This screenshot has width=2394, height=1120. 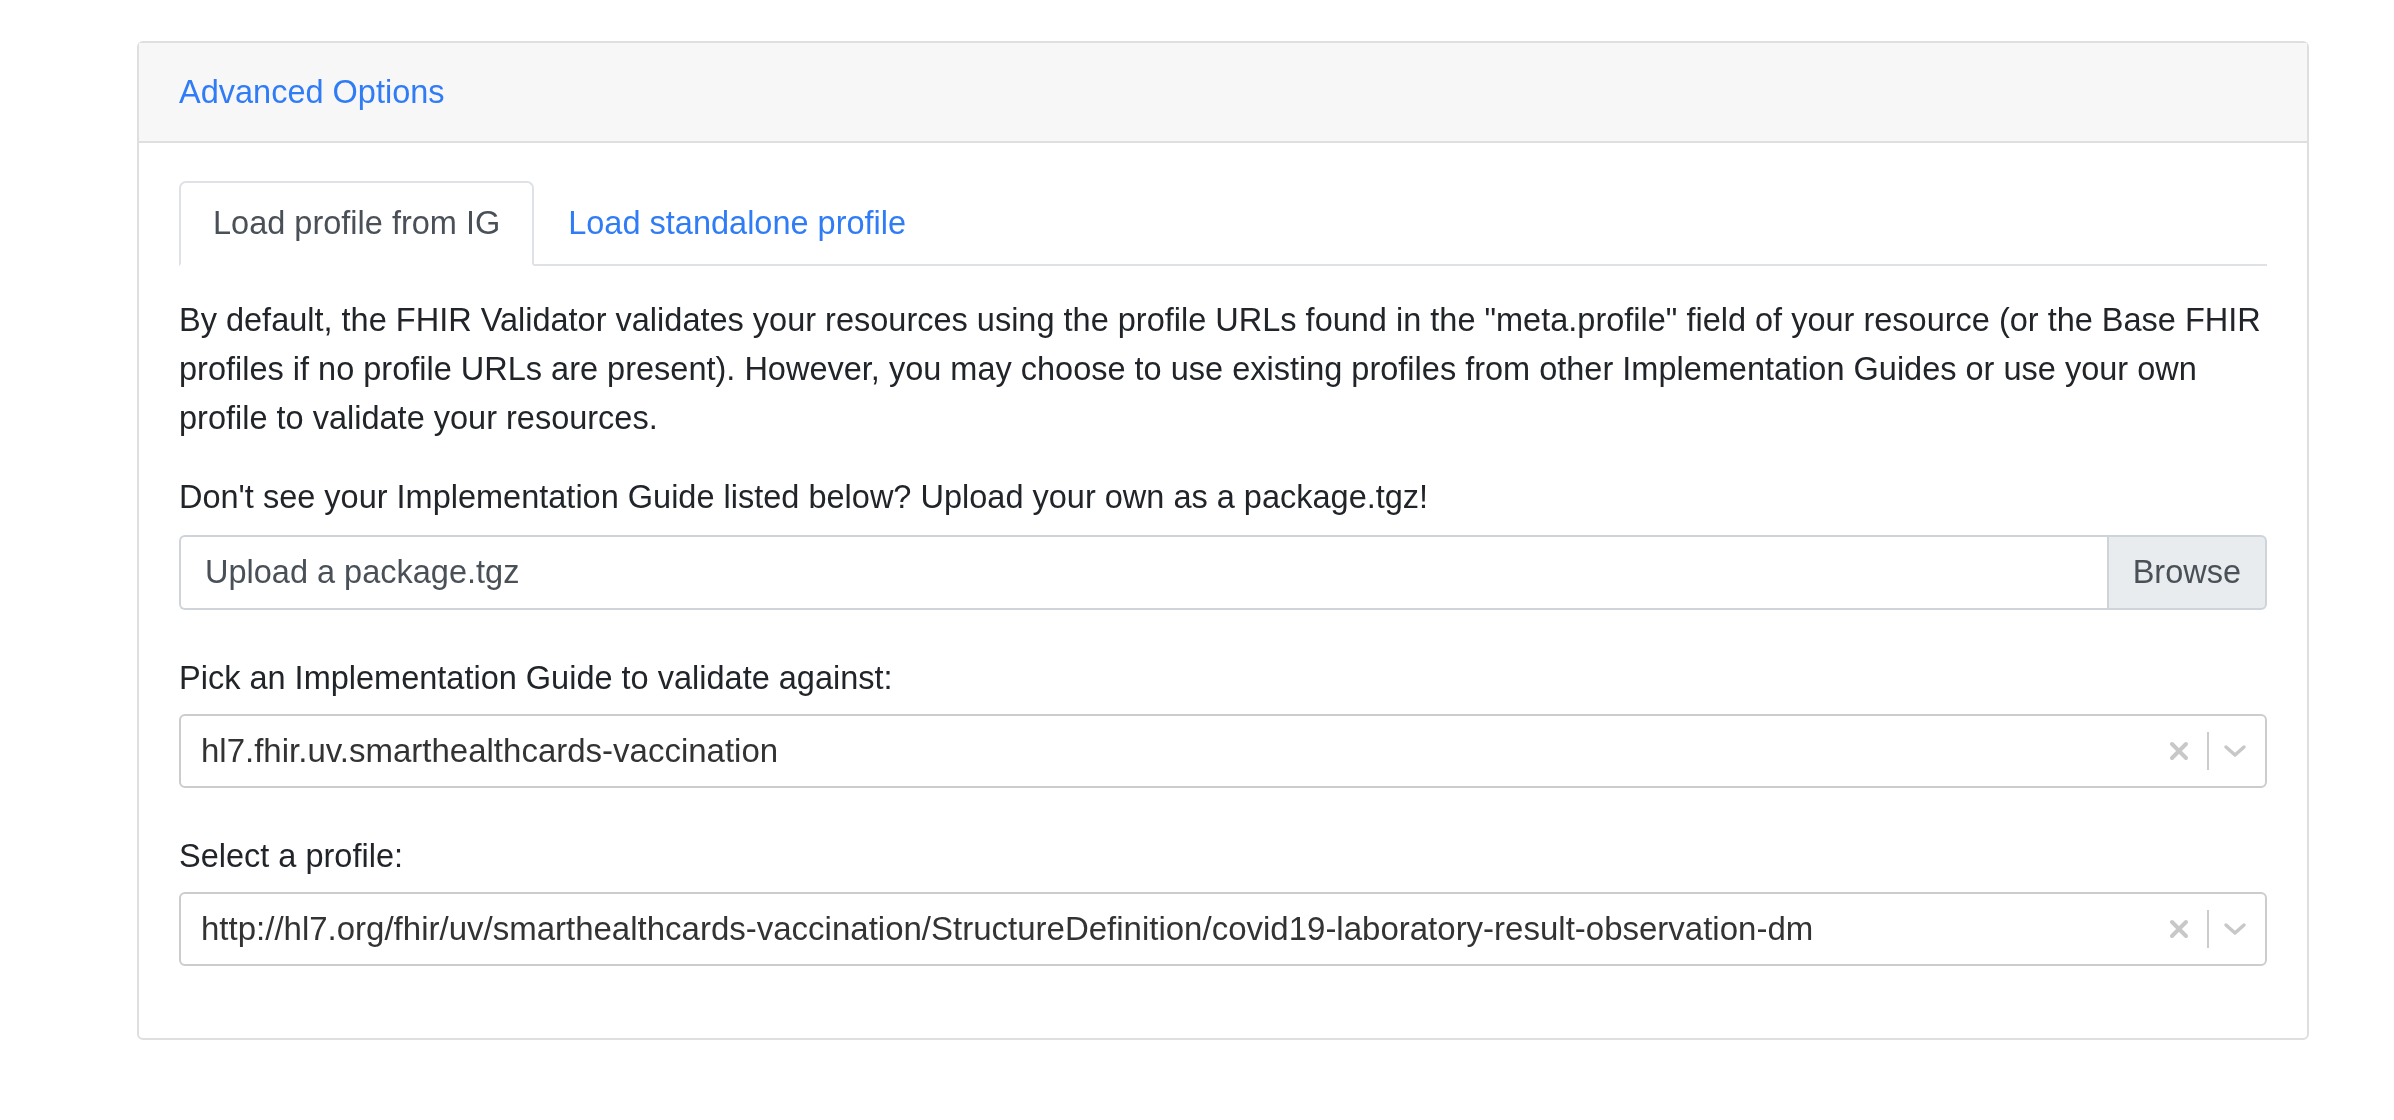 I want to click on select-label: Pick an Implementation Guide to validate against:, so click(x=536, y=678).